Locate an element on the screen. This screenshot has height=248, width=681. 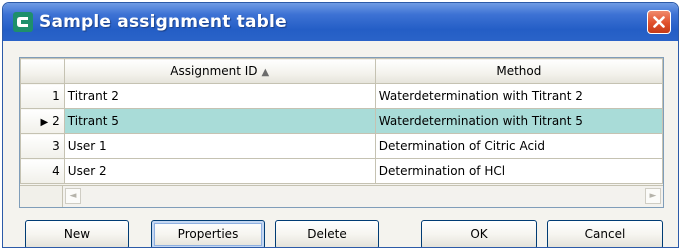
cell-method: Determination of HCl is located at coordinates (519, 171).